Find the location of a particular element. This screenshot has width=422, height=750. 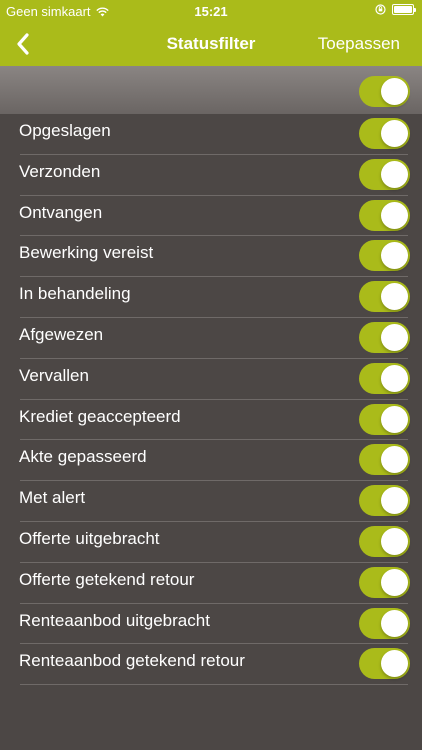

rotation-lock-icon is located at coordinates (380, 9).